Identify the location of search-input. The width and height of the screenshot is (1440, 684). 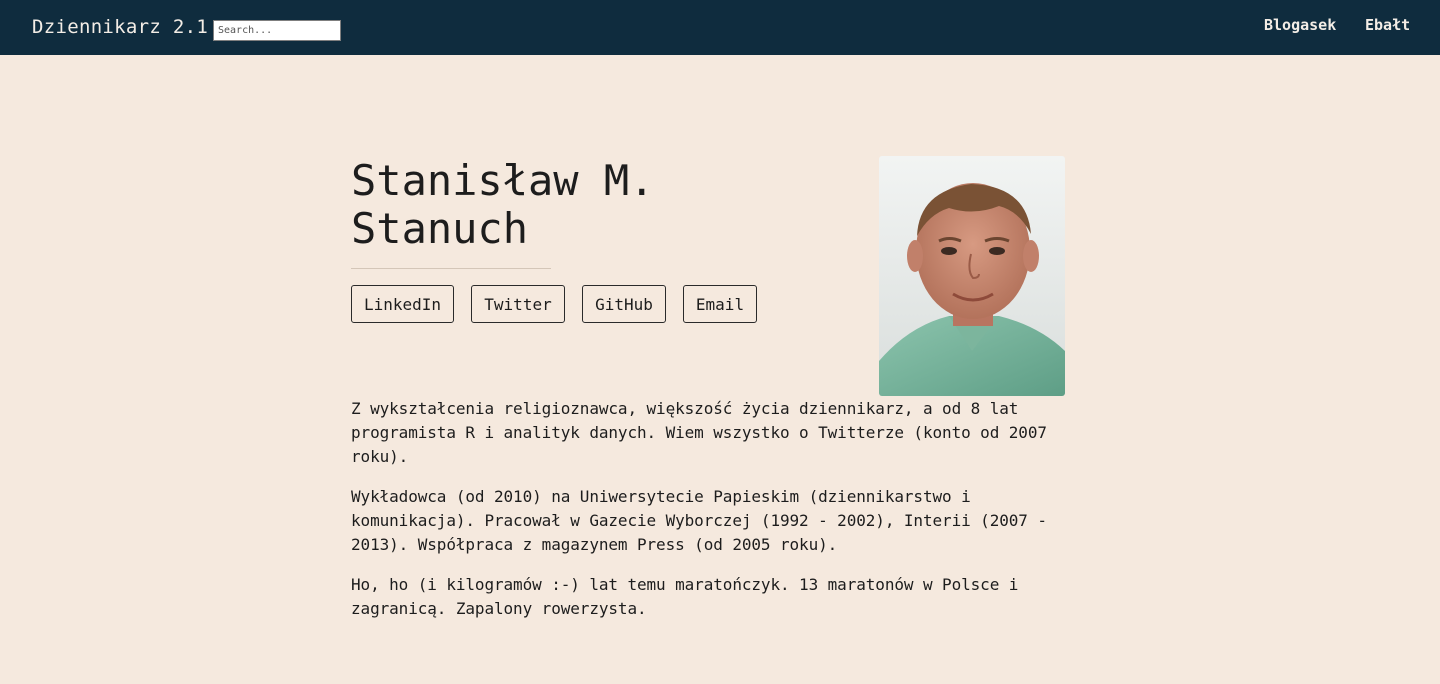
(277, 30).